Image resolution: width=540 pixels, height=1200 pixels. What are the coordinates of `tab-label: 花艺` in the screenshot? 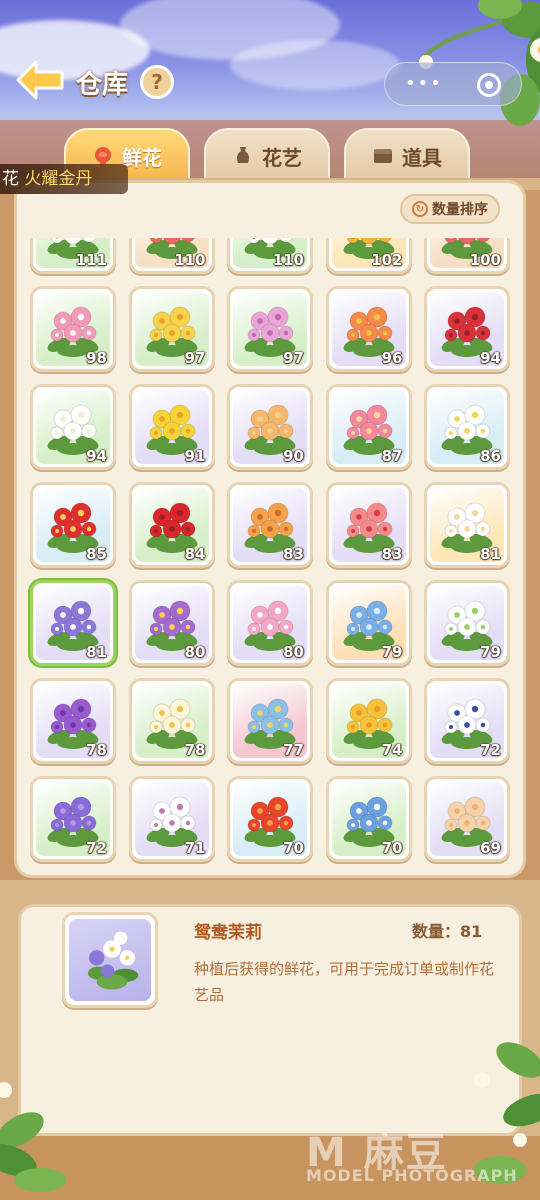 It's located at (282, 157).